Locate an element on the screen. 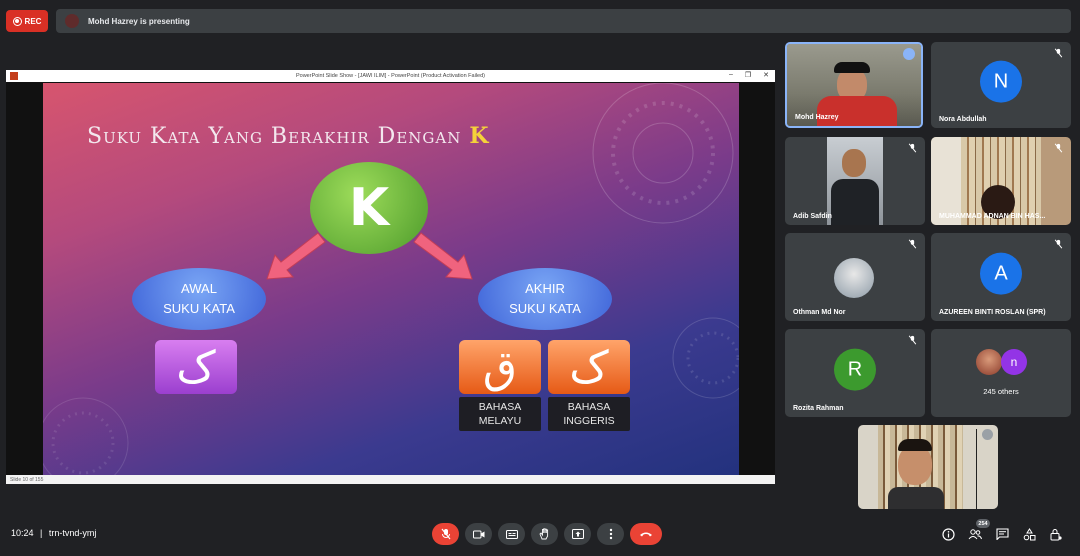 This screenshot has height=556, width=1080. left-arrow is located at coordinates (296, 256).